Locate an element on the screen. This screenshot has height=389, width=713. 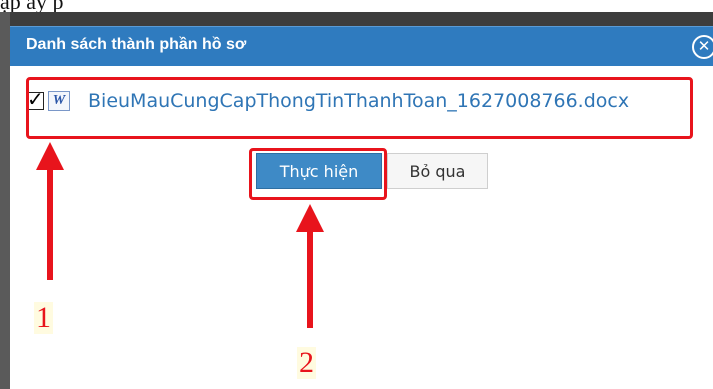
dialog-title: Danh sách thành phần hồ sơ is located at coordinates (136, 44).